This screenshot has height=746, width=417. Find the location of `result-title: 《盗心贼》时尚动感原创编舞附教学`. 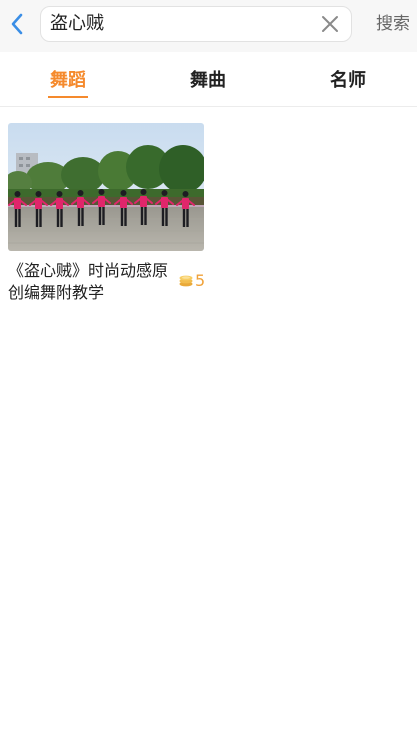

result-title: 《盗心贼》时尚动感原创编舞附教学 is located at coordinates (93, 282).